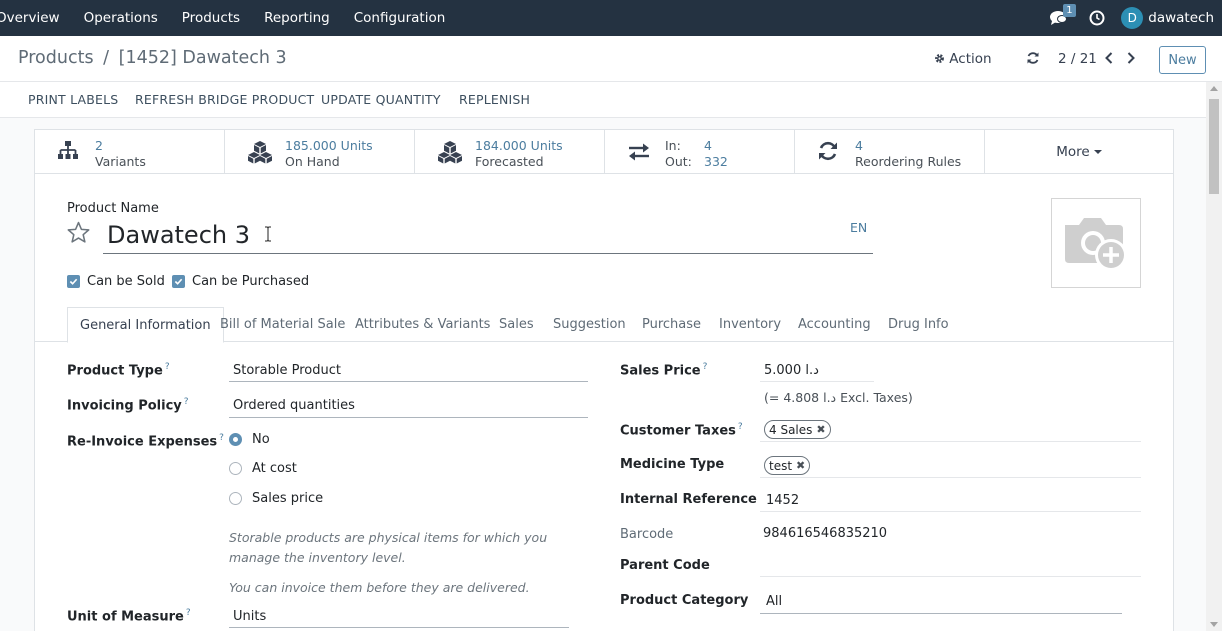 This screenshot has width=1222, height=631. Describe the element at coordinates (36, 18) in the screenshot. I see `menu-overview: Overview` at that location.